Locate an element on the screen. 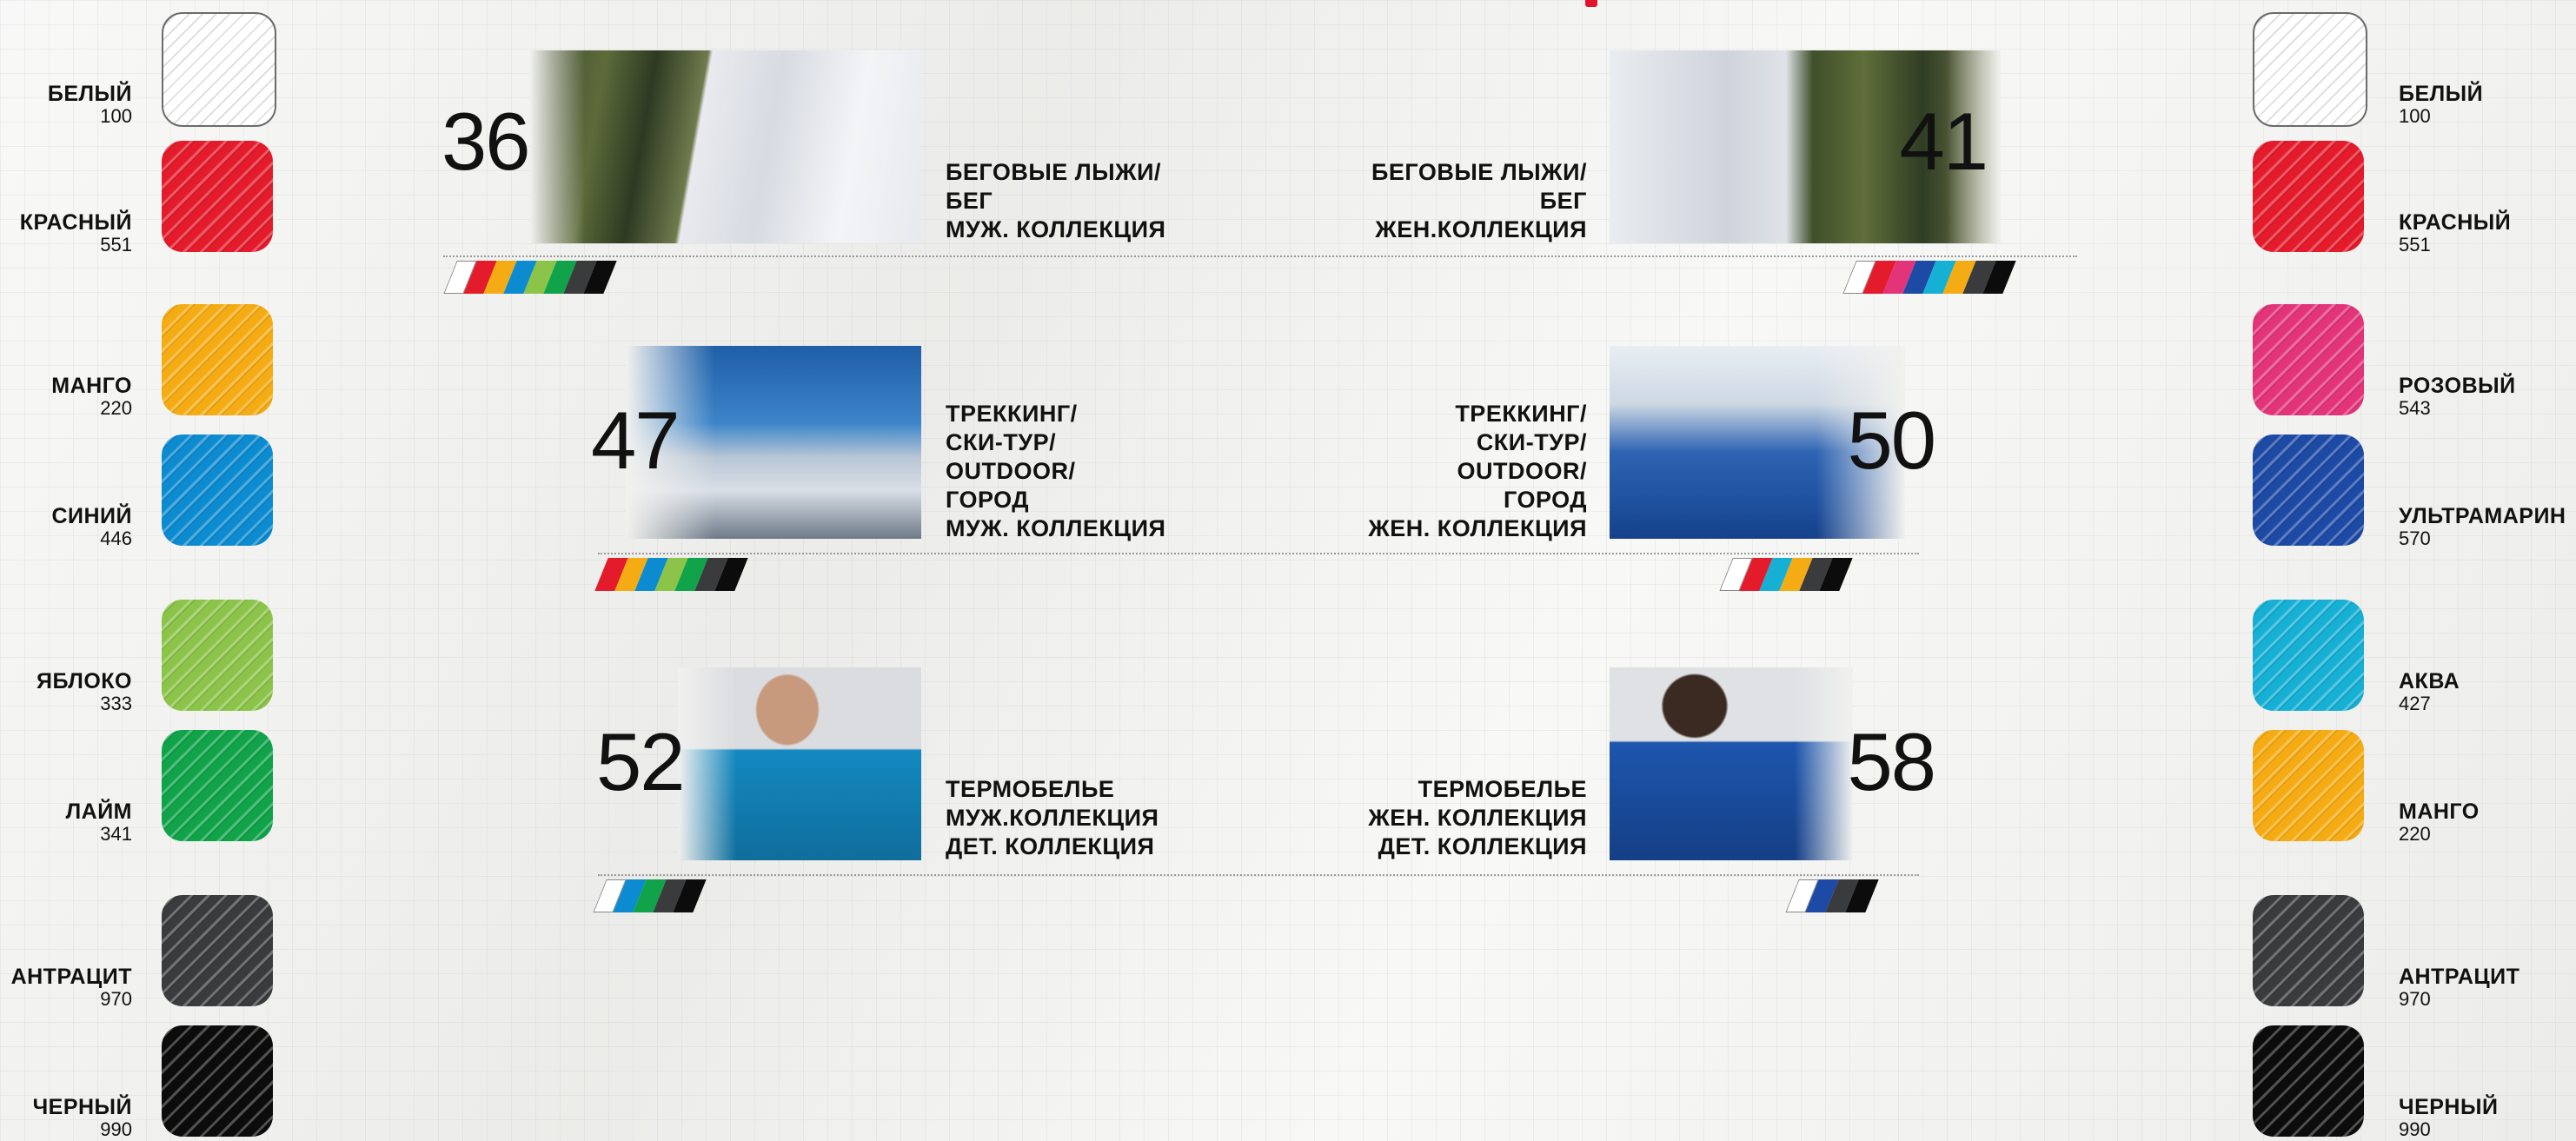 This screenshot has width=2576, height=1141. swatch-code: 570 is located at coordinates (2415, 538).